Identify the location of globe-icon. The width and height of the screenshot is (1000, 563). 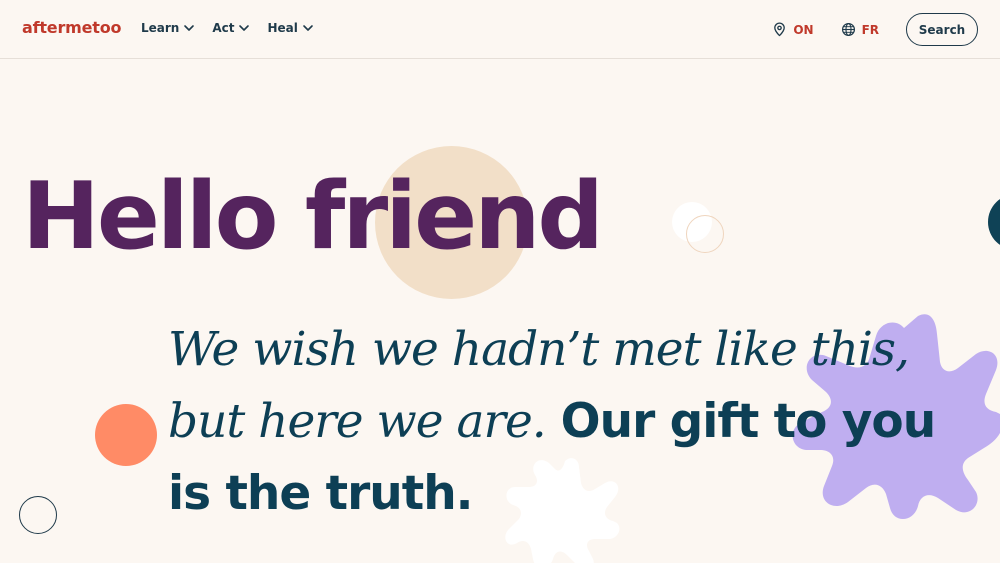
(848, 29).